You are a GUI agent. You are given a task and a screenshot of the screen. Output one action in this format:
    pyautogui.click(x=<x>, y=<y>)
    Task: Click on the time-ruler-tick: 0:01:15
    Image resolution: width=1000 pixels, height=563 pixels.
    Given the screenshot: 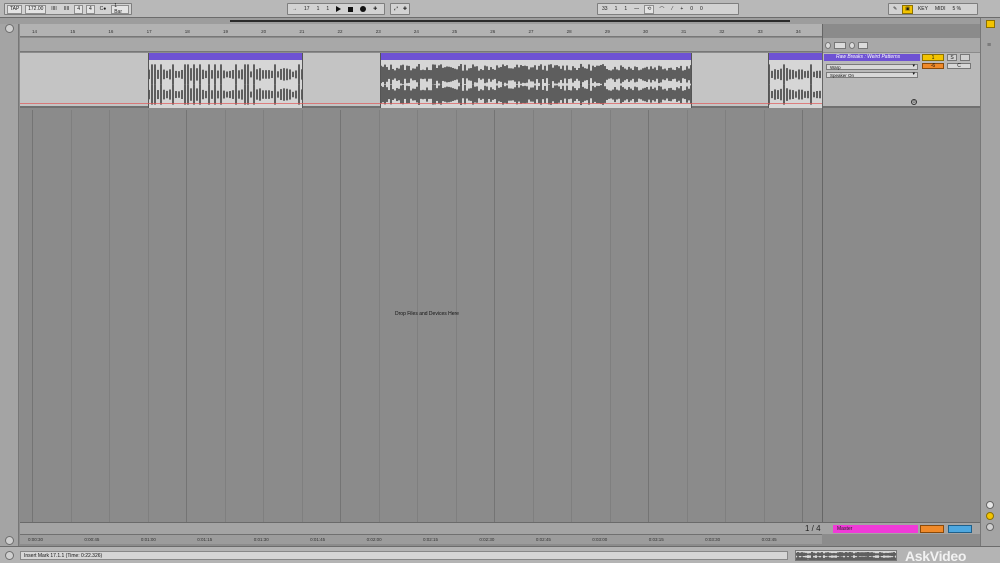 What is the action you would take?
    pyautogui.click(x=205, y=539)
    